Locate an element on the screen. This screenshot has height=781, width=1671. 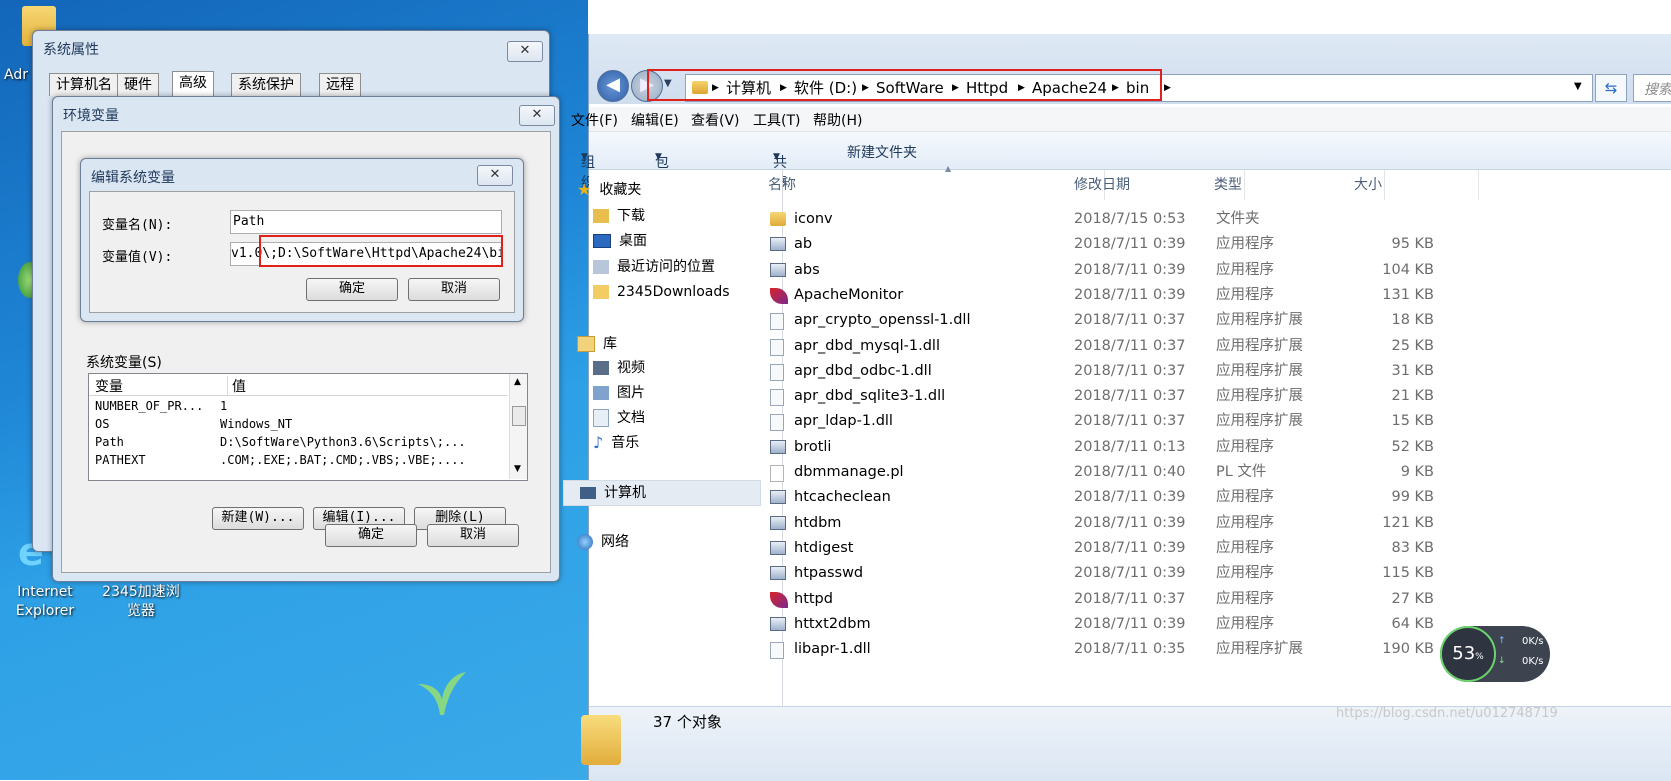
tab-strip: 计算机名 硬件 高级 系统保护 远程 is located at coordinates (294, 84).